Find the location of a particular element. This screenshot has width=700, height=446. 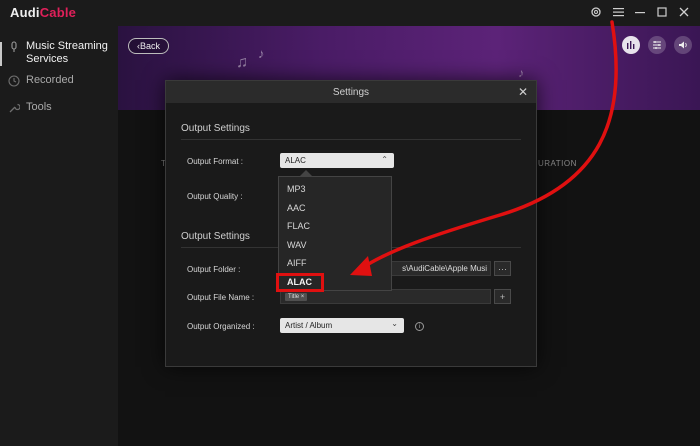

browse-folder-button: ··· is located at coordinates (502, 268).